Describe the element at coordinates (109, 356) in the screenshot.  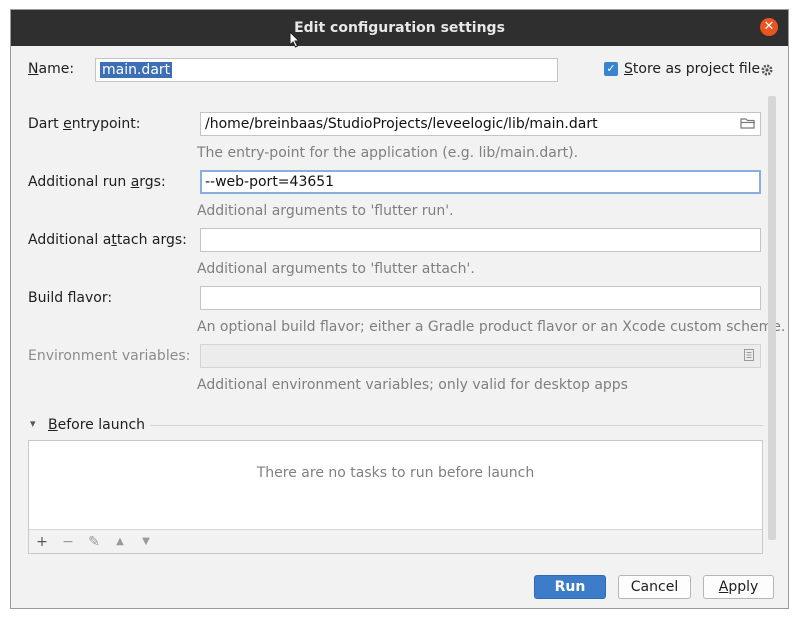
I see `environment-variables-label: Environment variables:` at that location.